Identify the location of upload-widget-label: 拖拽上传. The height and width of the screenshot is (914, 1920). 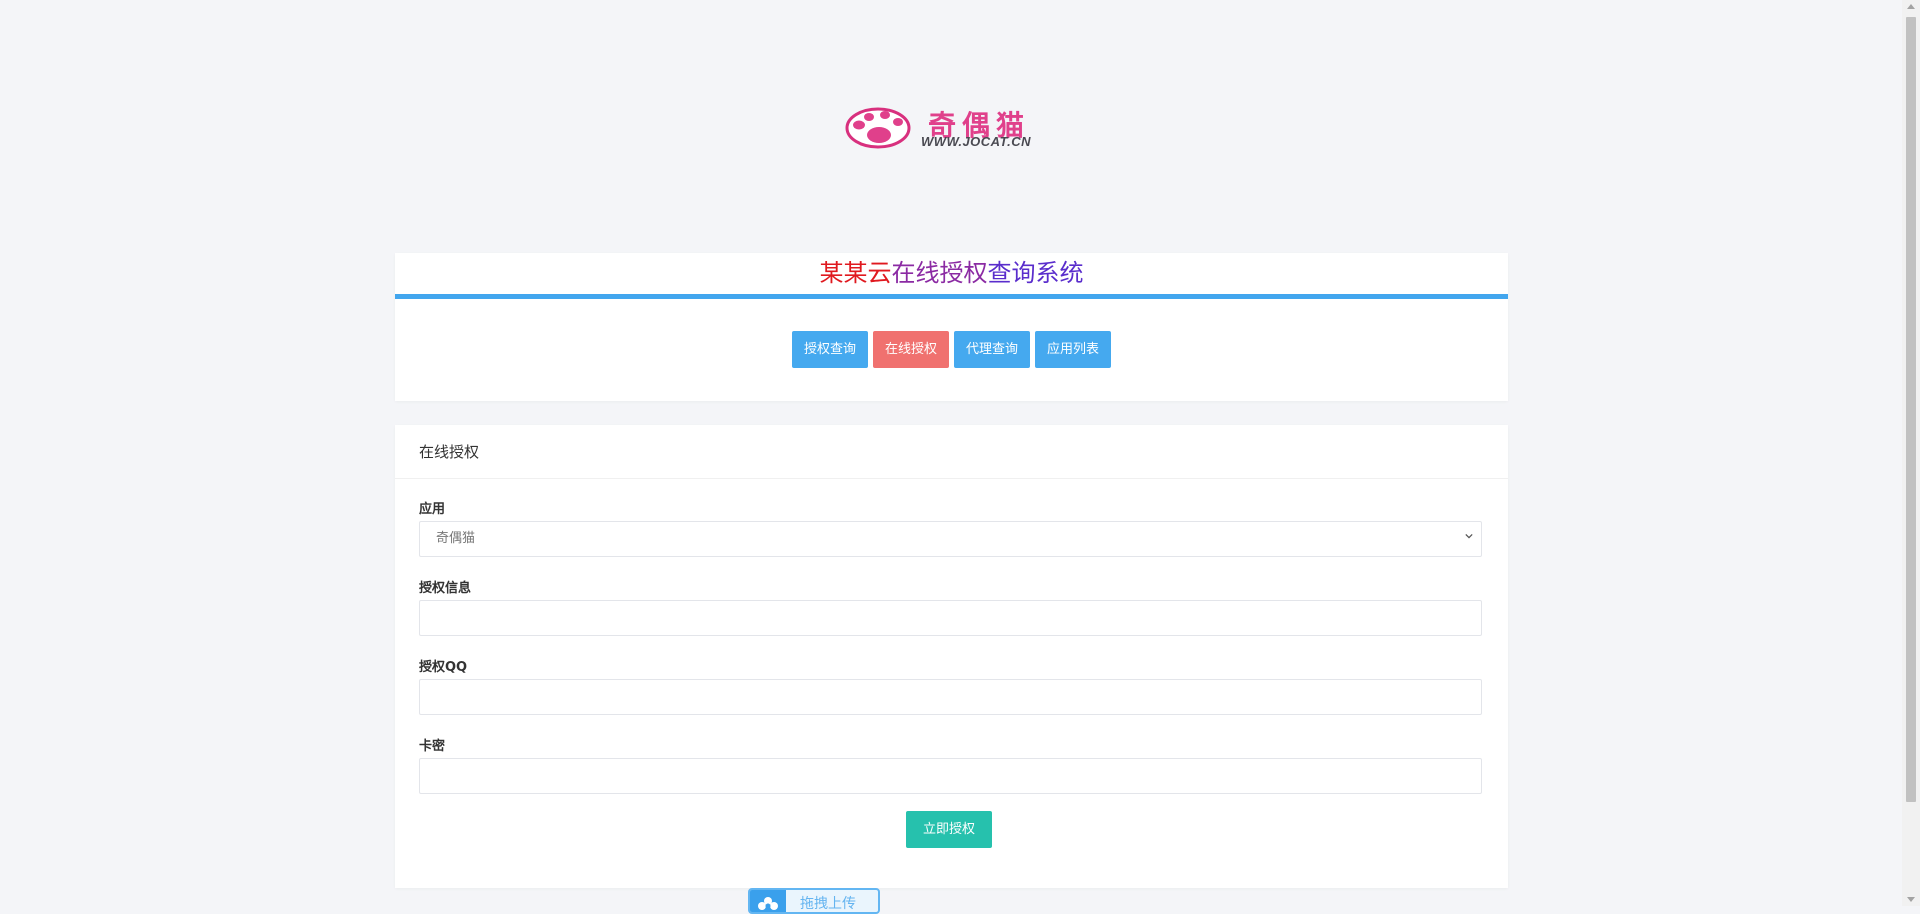
(828, 904).